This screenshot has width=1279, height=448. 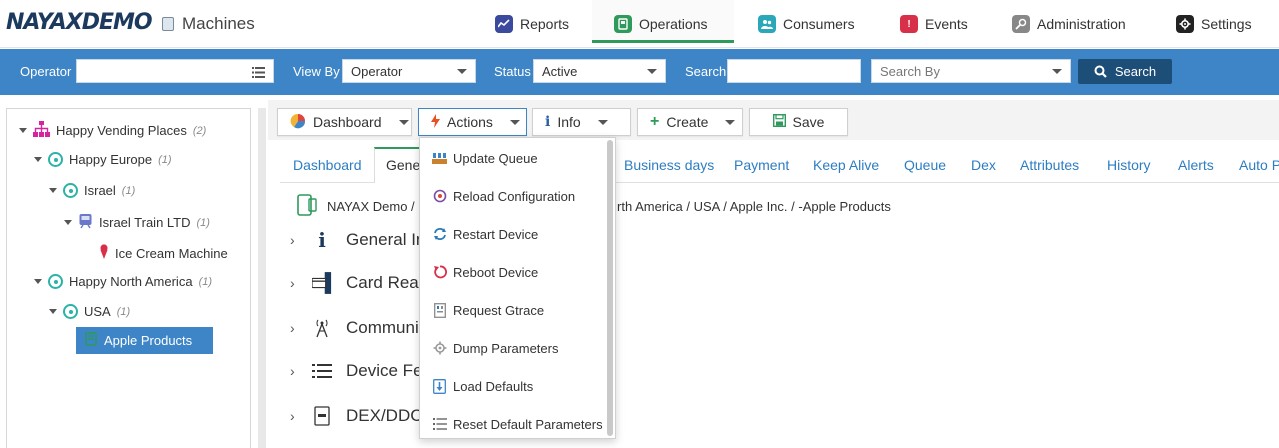 What do you see at coordinates (506, 348) in the screenshot?
I see `menu-item-label: Dump Parameters` at bounding box center [506, 348].